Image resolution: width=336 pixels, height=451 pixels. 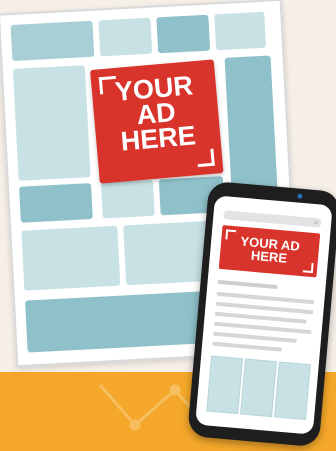 I want to click on phone-ad-banner: YOUR AD HERE, so click(x=269, y=251).